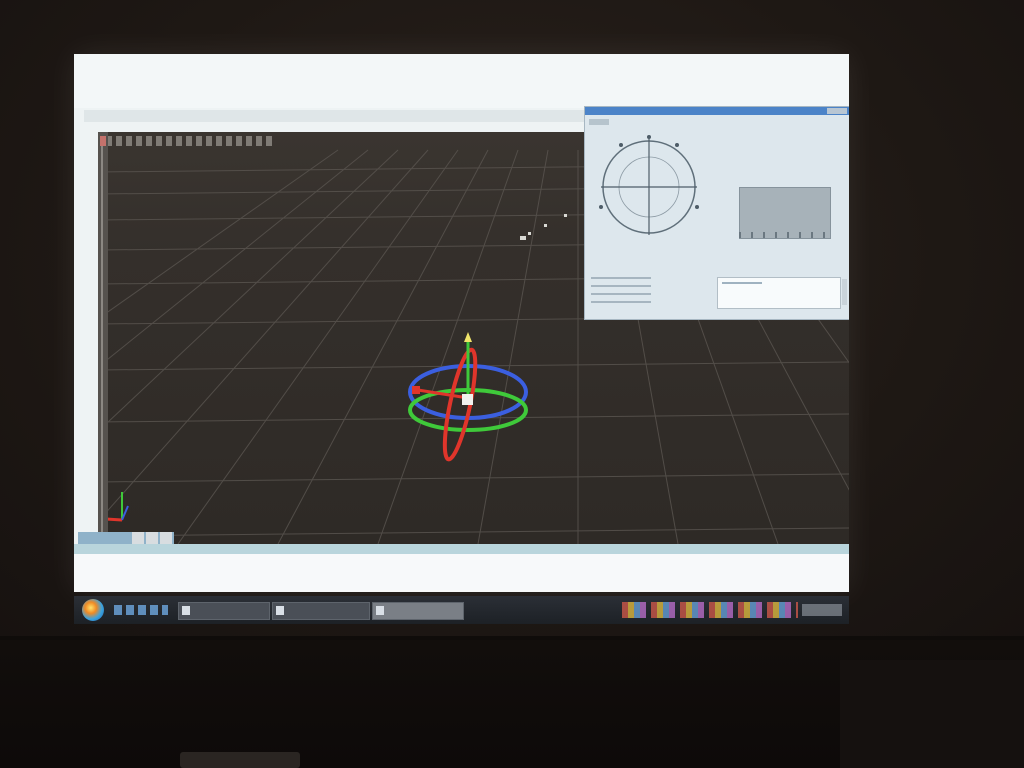 This screenshot has width=1024, height=768. What do you see at coordinates (141, 610) in the screenshot?
I see `quick-launch-icons` at bounding box center [141, 610].